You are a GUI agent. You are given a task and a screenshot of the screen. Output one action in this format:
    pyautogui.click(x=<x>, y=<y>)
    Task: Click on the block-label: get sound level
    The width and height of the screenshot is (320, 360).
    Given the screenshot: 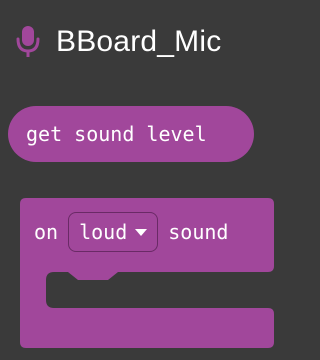 What is the action you would take?
    pyautogui.click(x=116, y=134)
    